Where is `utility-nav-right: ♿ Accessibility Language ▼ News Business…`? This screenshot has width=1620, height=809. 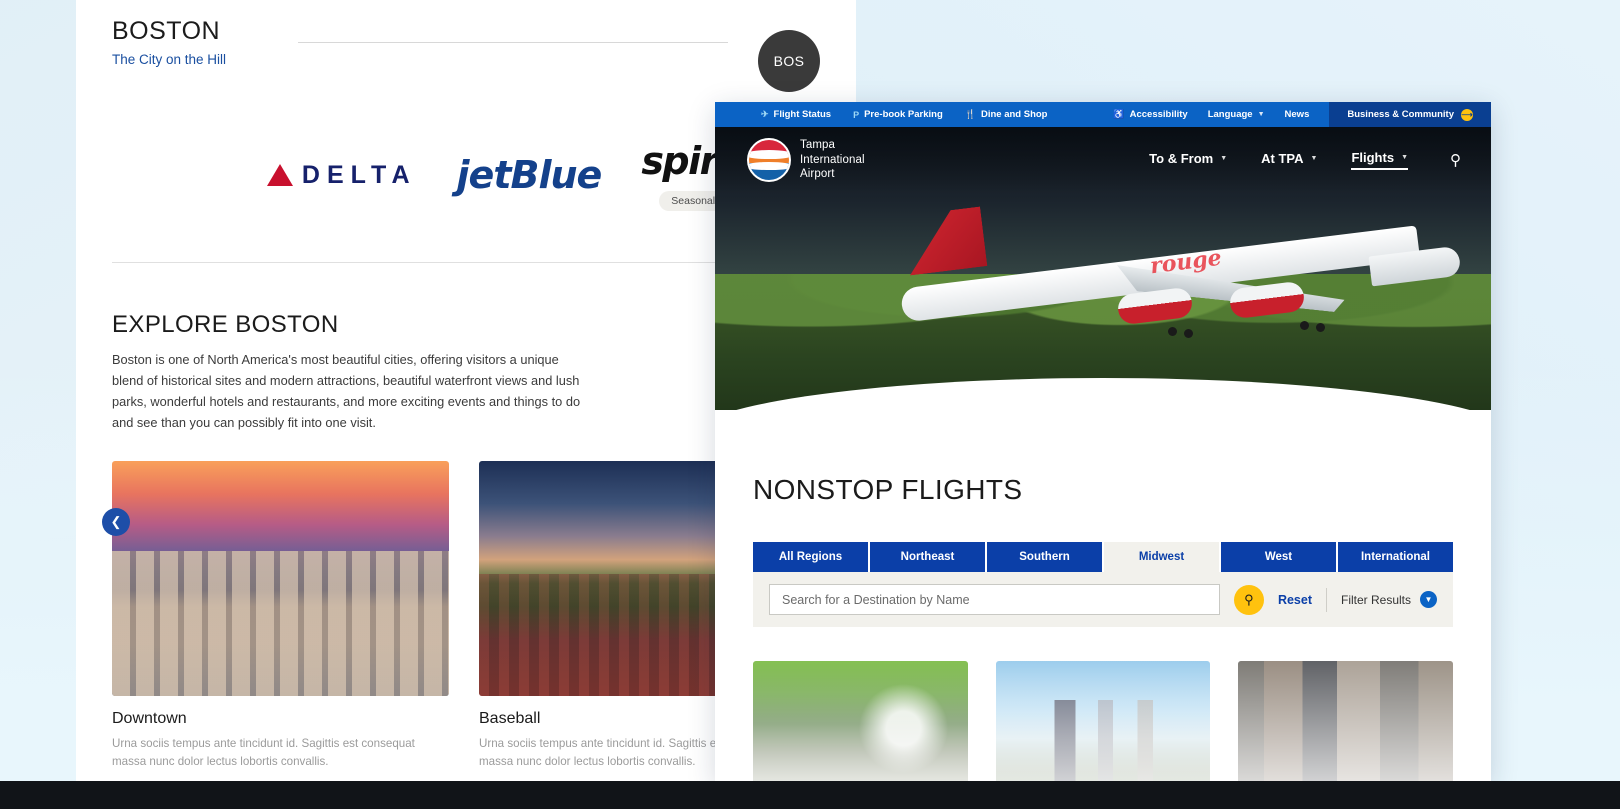 utility-nav-right: ♿ Accessibility Language ▼ News Business… is located at coordinates (1302, 114).